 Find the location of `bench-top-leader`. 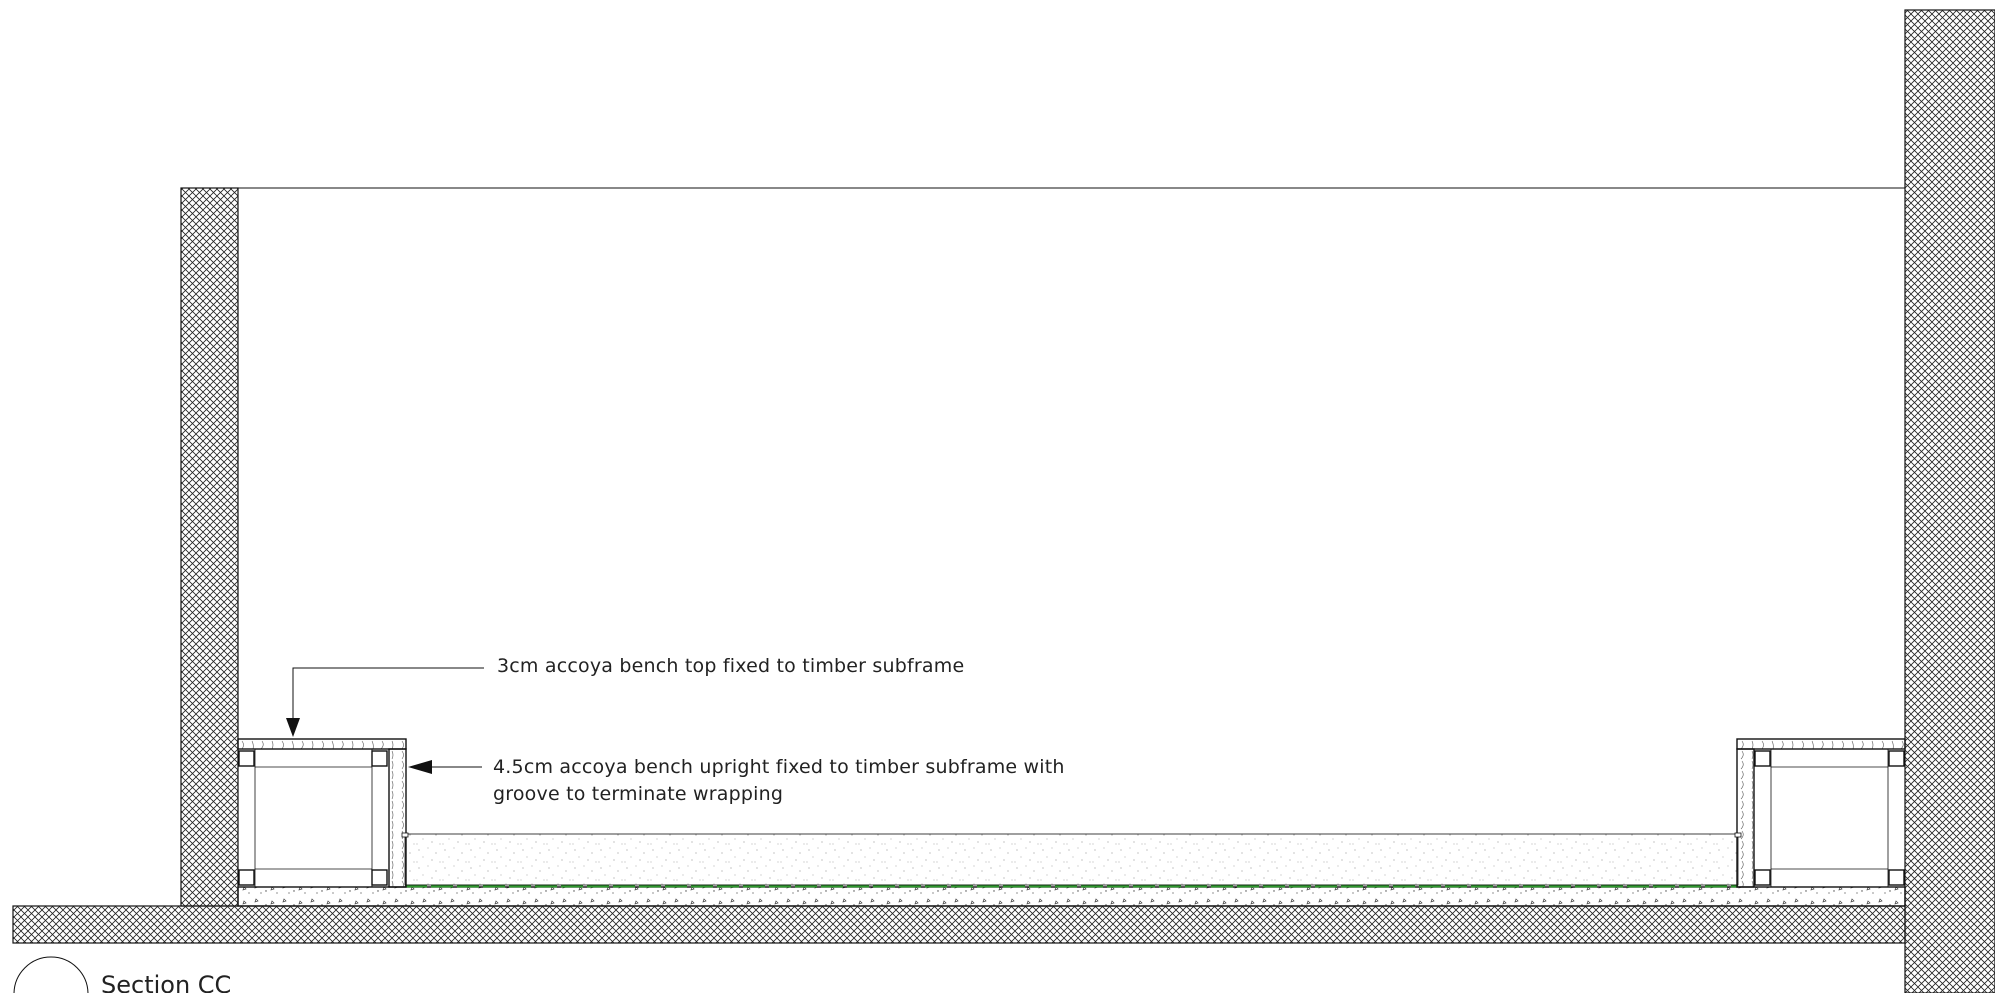

bench-top-leader is located at coordinates (388, 693).